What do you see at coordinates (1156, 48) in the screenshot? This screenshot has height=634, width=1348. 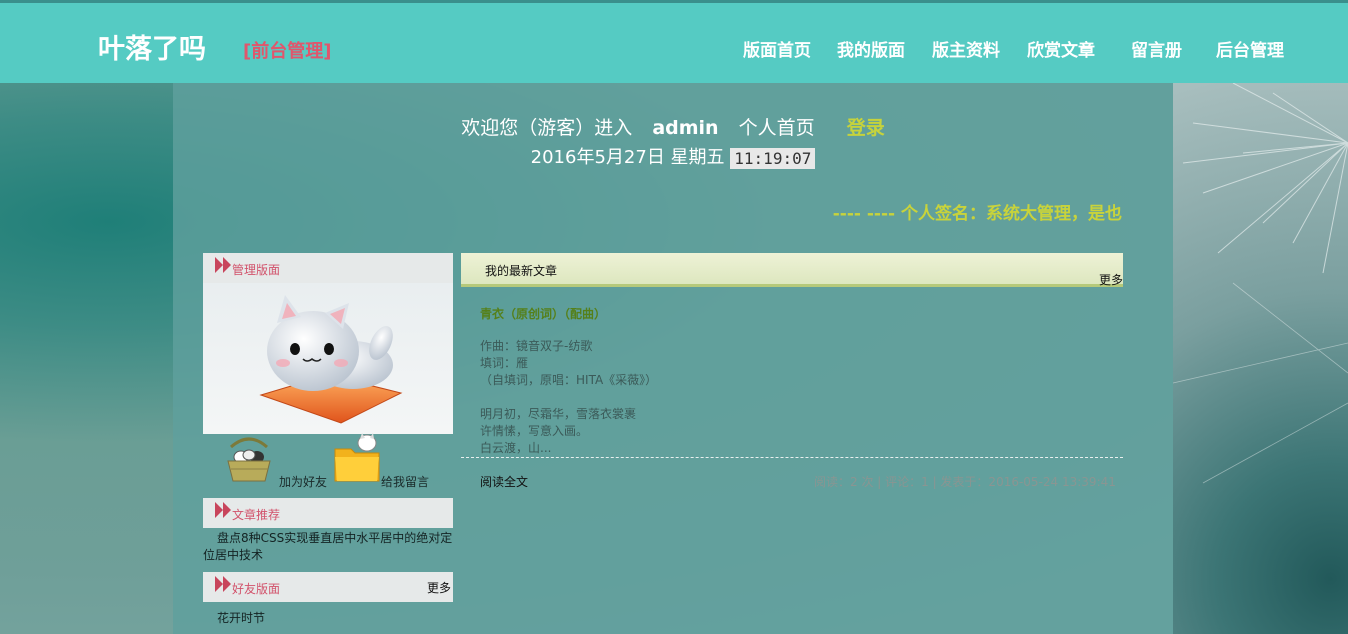 I see `nav-guestbook: 留言册` at bounding box center [1156, 48].